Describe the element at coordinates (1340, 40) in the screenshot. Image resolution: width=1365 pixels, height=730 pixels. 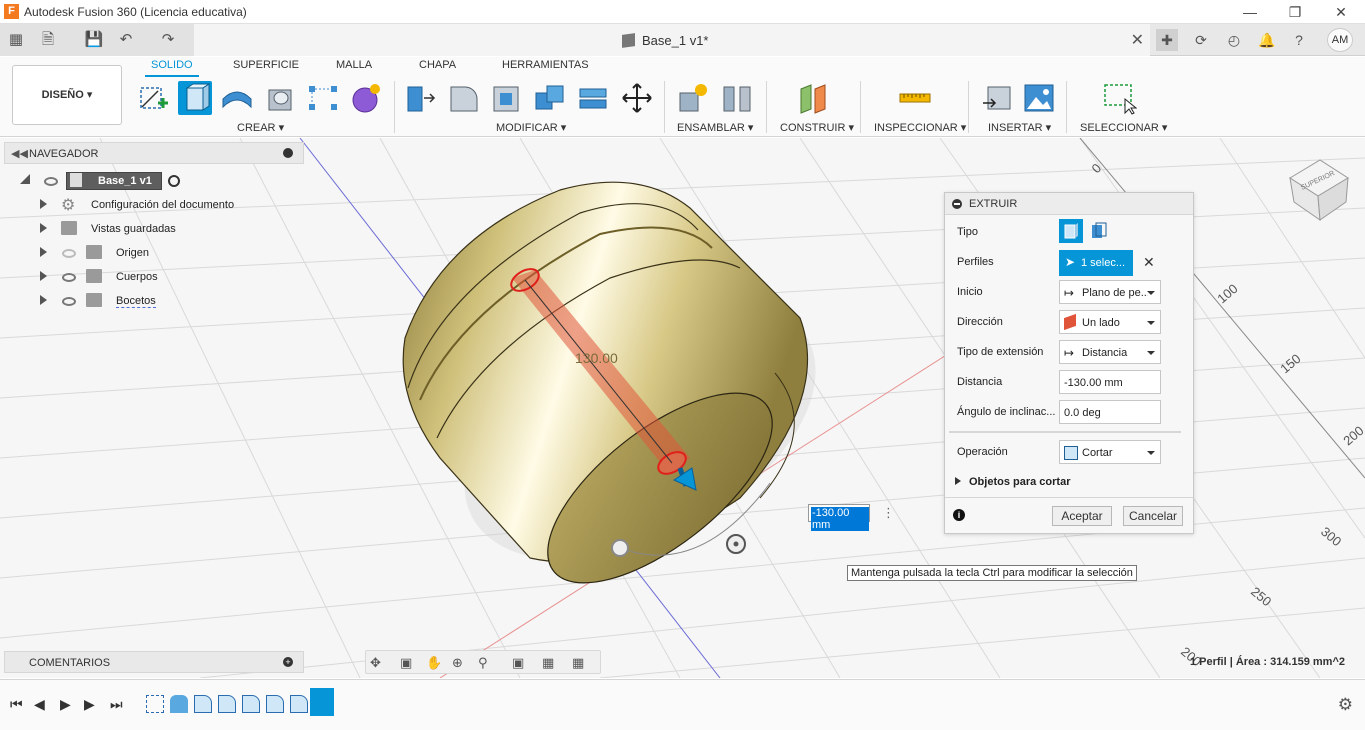
I see `user-avatar: AM` at that location.